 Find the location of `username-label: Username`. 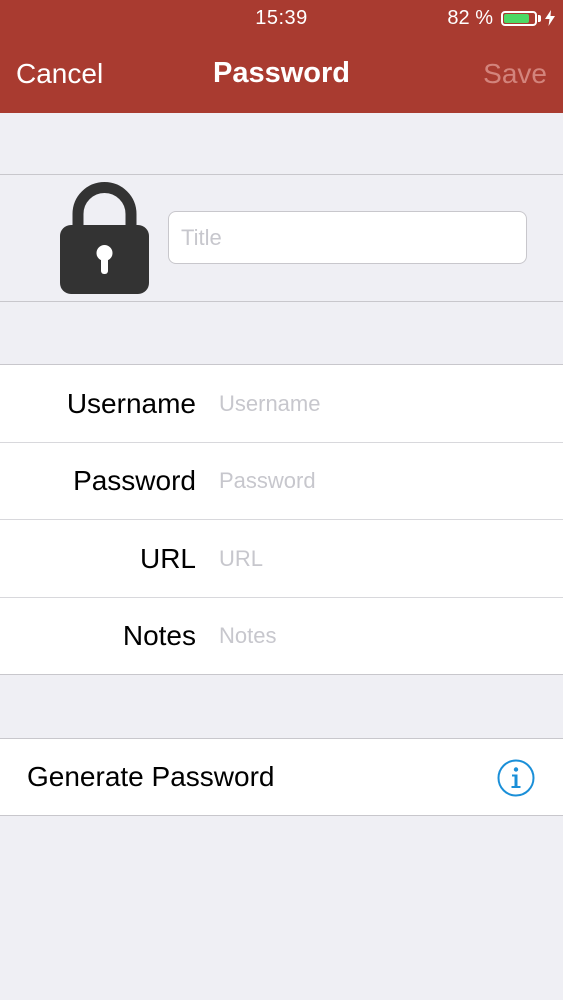

username-label: Username is located at coordinates (131, 403).